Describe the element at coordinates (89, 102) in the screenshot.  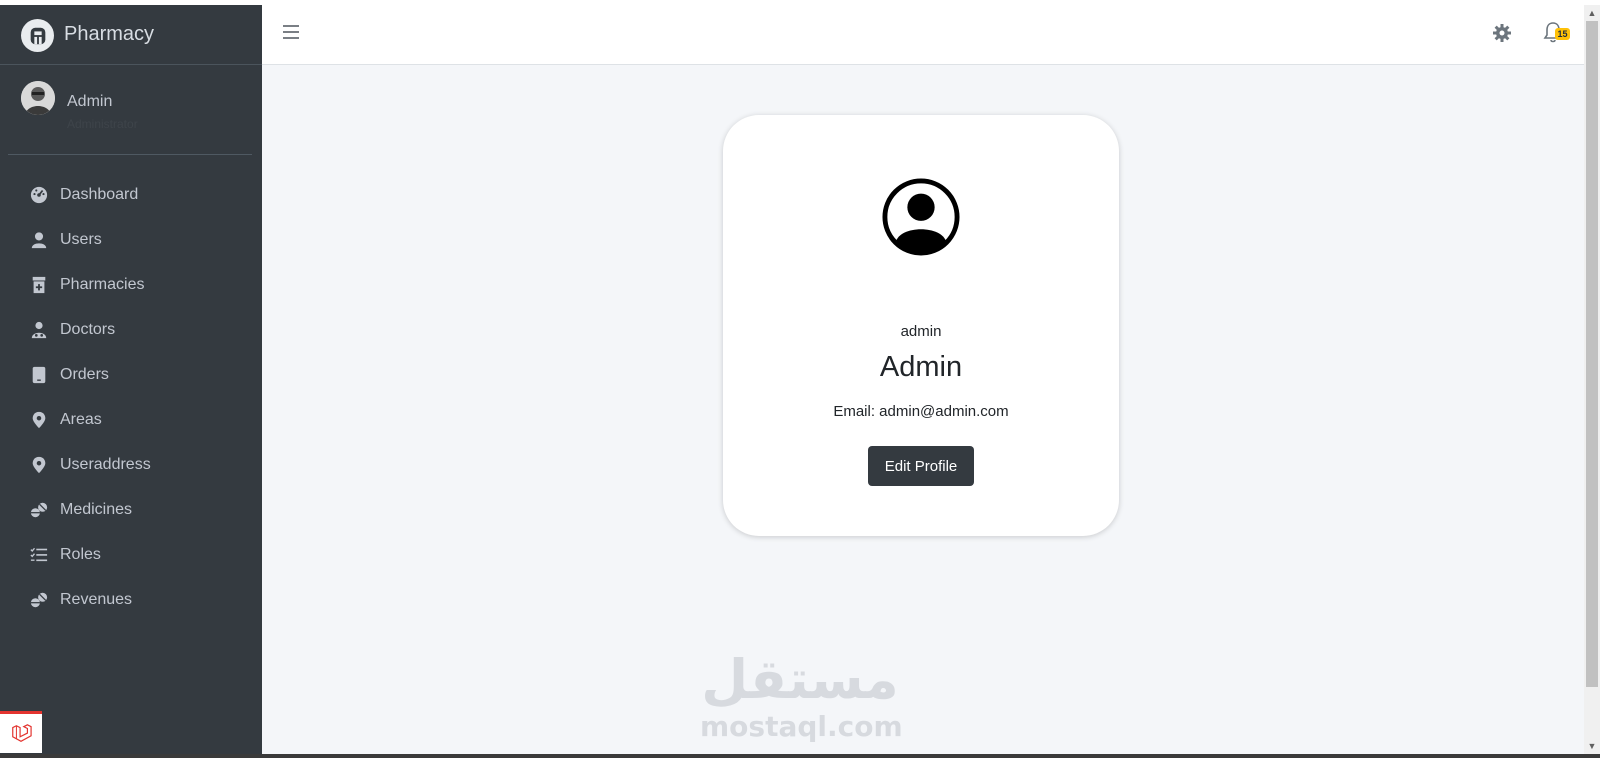
I see `user-name: Admin` at that location.